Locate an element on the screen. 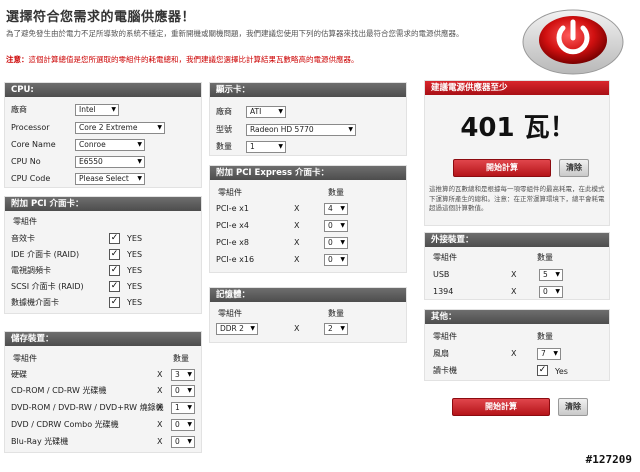 The height and width of the screenshot is (472, 640). cpu-no-select: E6550 ▼ is located at coordinates (110, 162).